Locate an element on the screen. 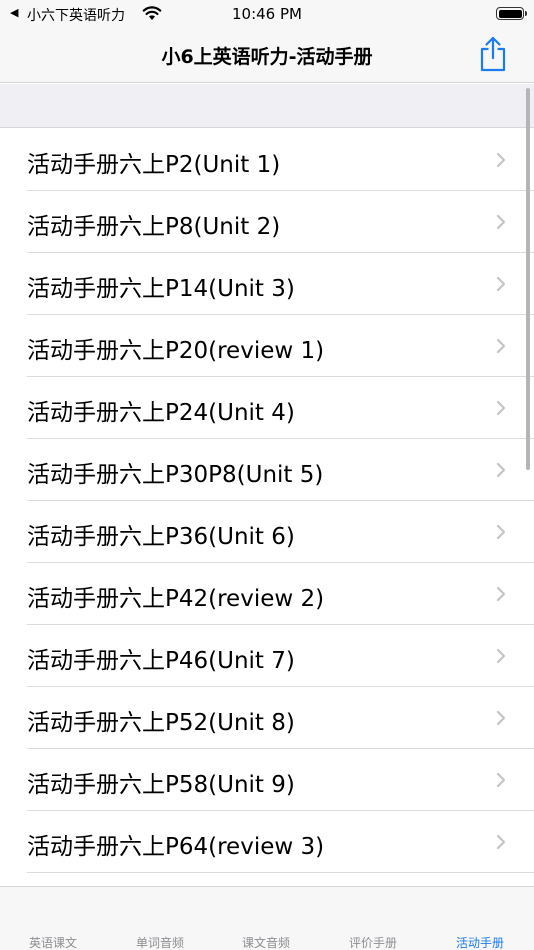  list-item-label: 活动手册六上P36(Unit 6) is located at coordinates (161, 537).